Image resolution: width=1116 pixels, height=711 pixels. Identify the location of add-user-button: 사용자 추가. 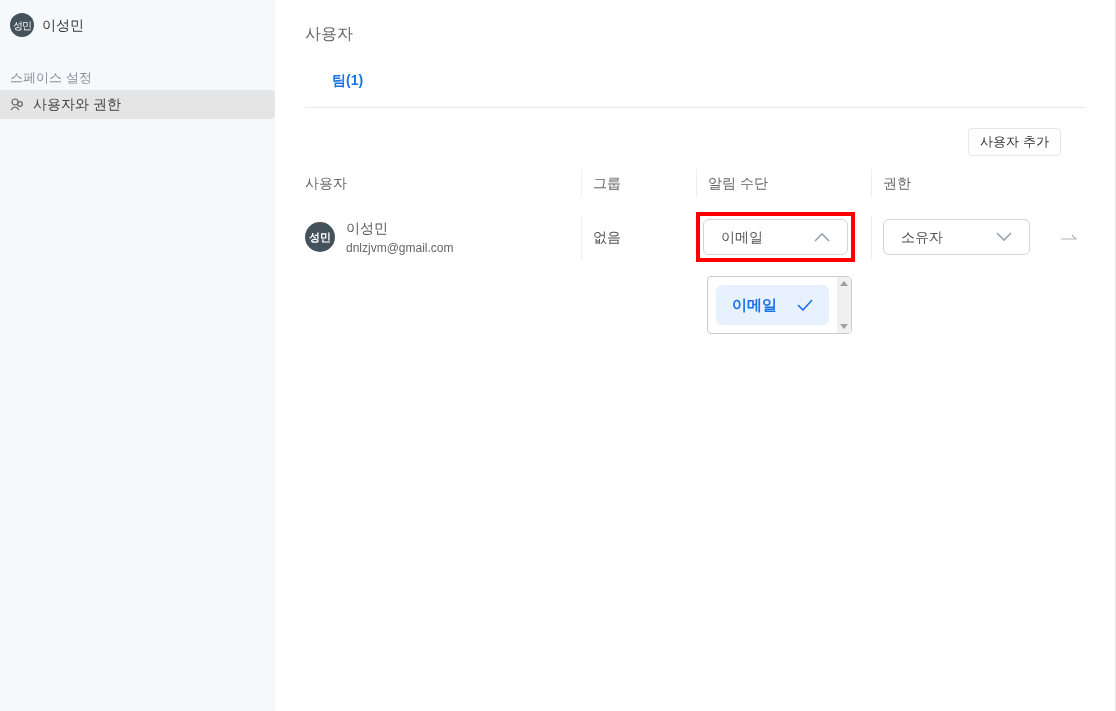
(1014, 142).